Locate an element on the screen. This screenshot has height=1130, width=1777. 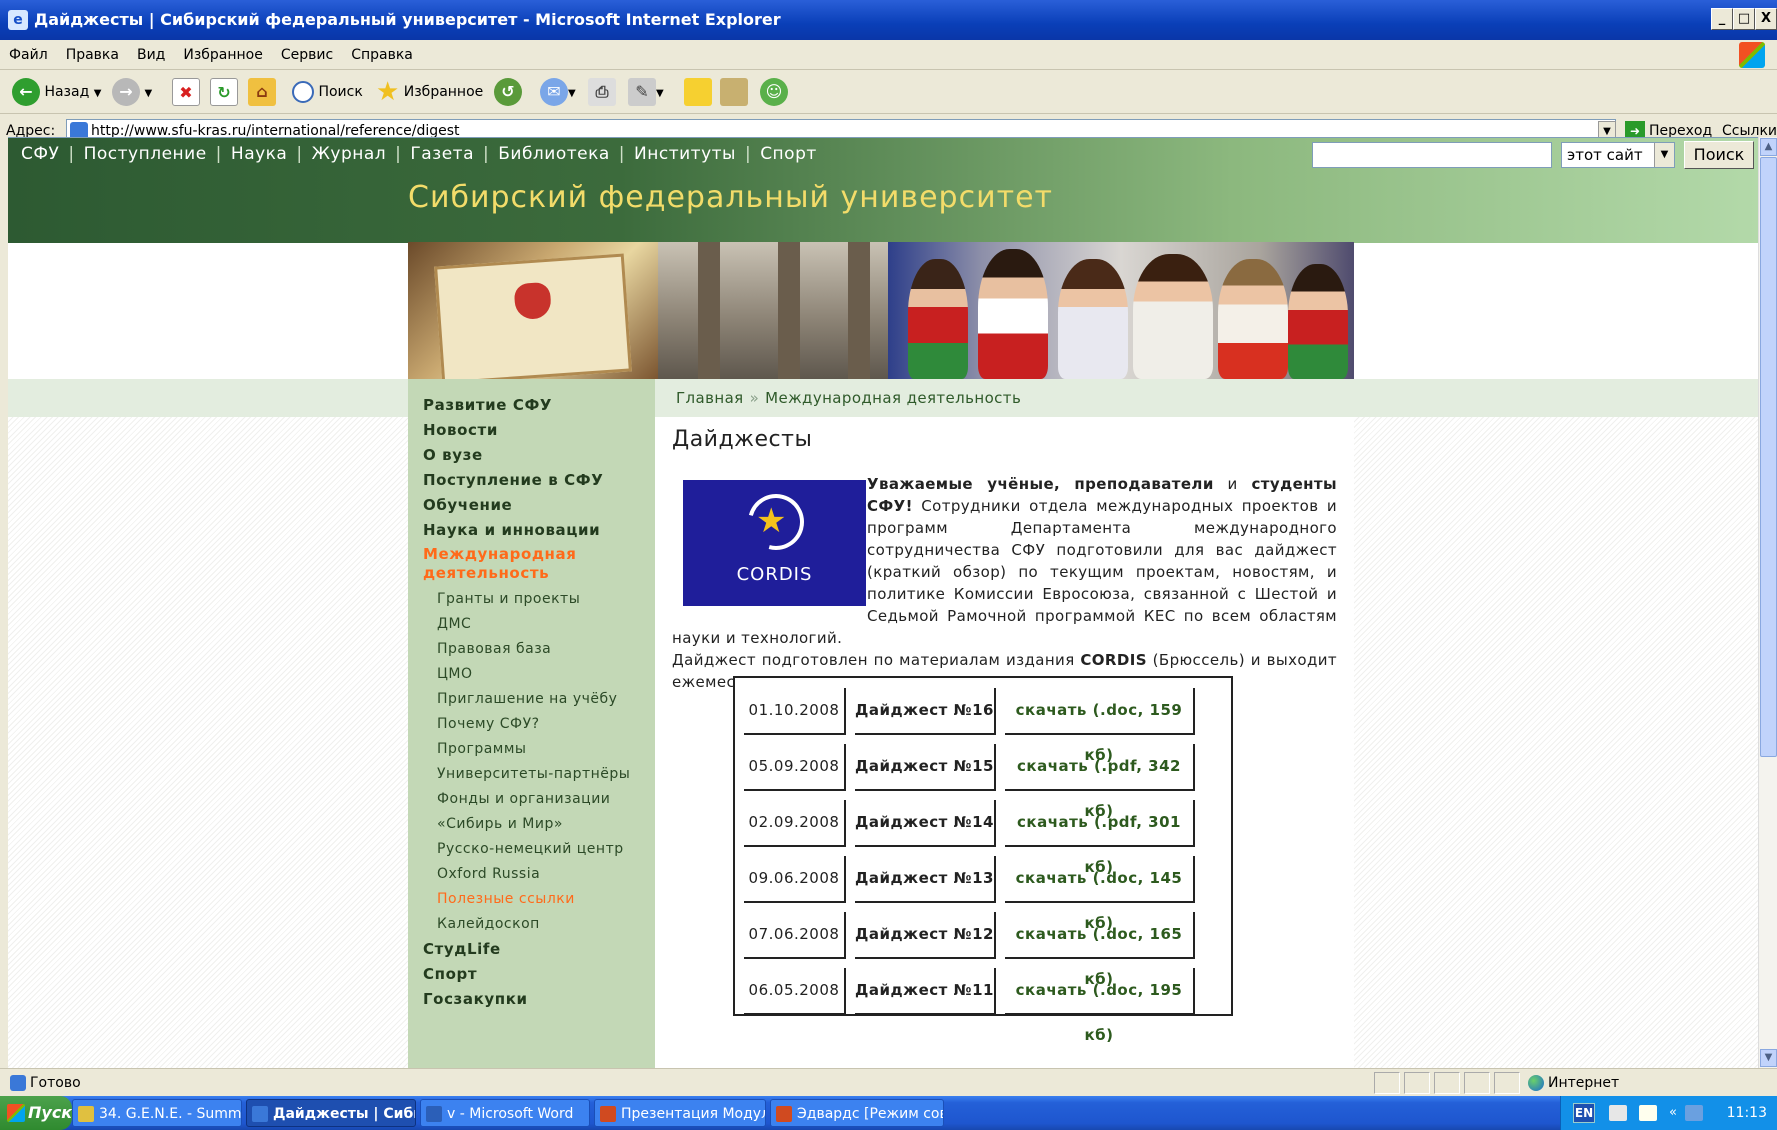
keyboard-icon is located at coordinates (1618, 1113).